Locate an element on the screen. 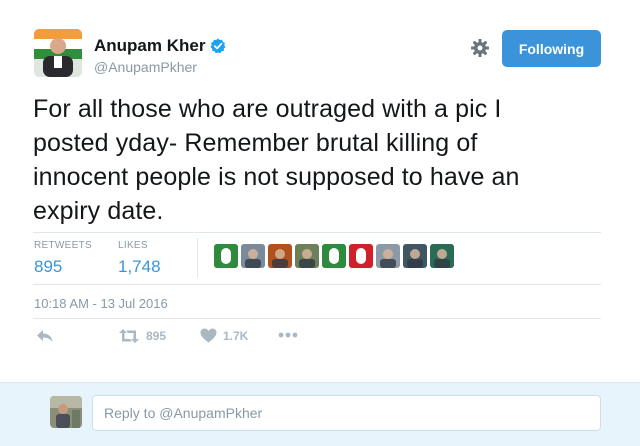 The height and width of the screenshot is (446, 640). retweets-label: RETWEETS is located at coordinates (63, 245).